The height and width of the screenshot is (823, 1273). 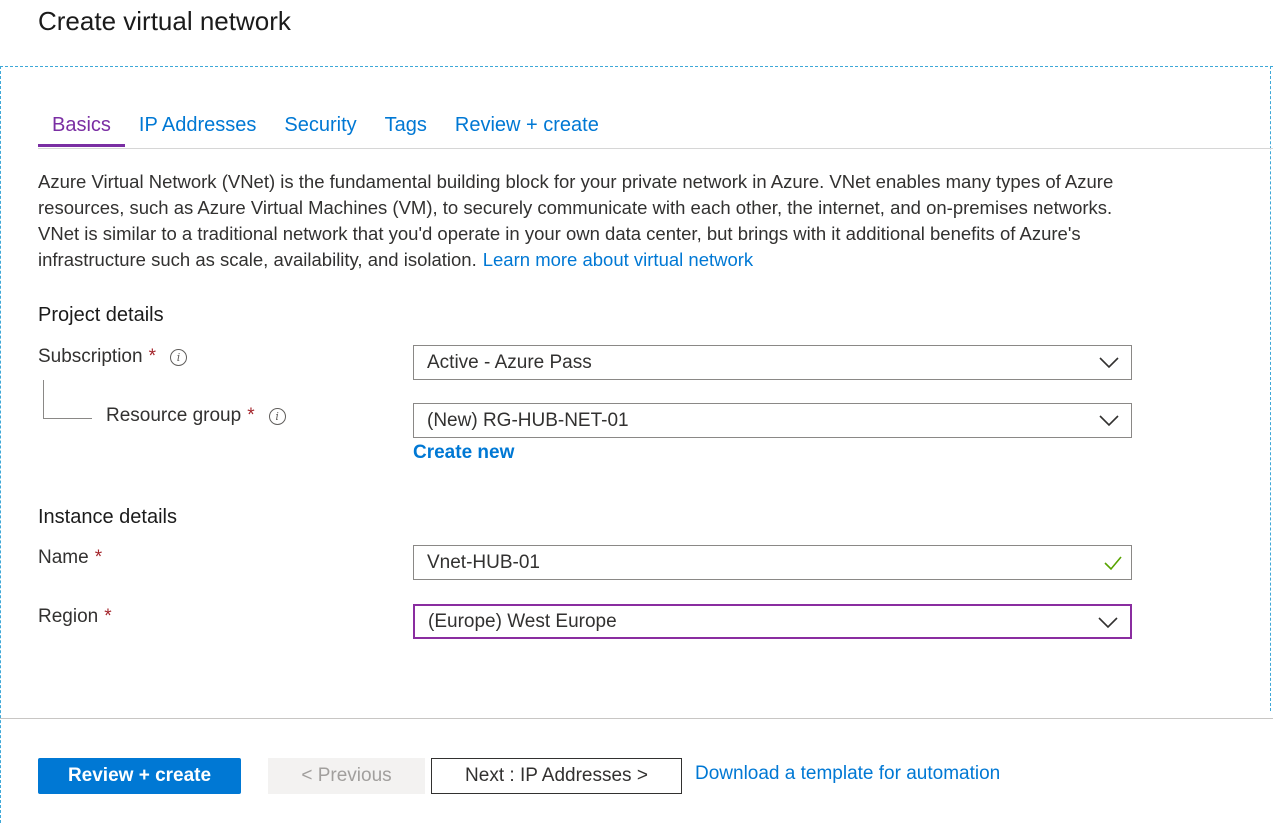 I want to click on subscription-label: Subscription * i, so click(x=112, y=357).